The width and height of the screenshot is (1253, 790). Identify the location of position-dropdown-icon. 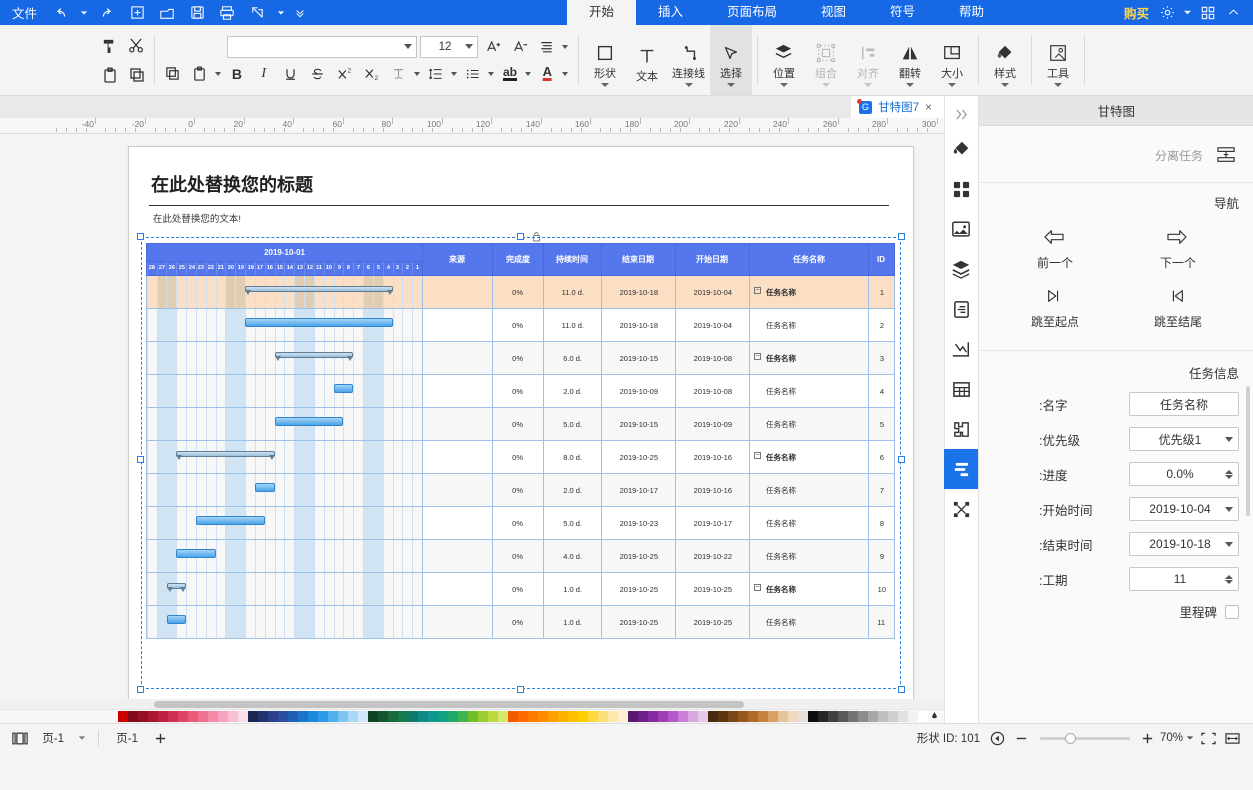
(784, 84).